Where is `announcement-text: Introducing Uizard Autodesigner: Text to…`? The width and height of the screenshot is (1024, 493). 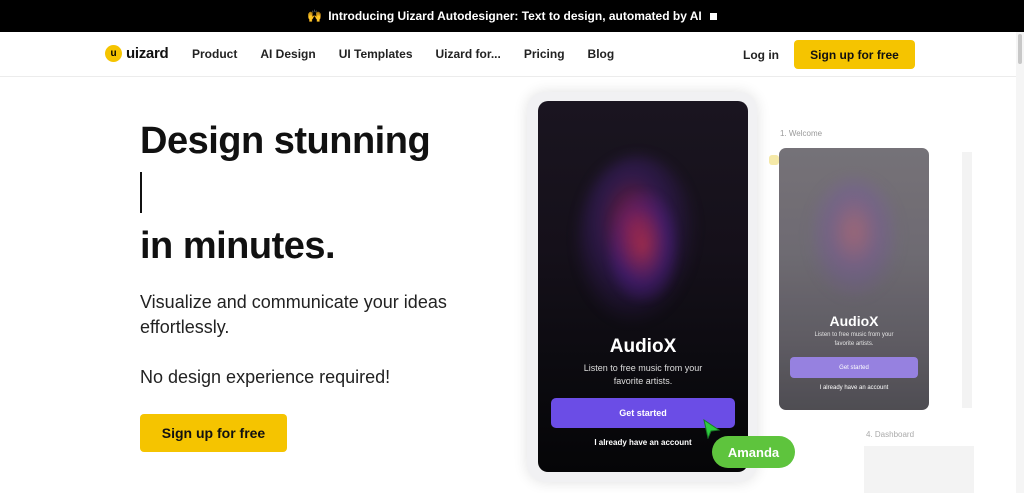
announcement-text: Introducing Uizard Autodesigner: Text to… is located at coordinates (515, 16).